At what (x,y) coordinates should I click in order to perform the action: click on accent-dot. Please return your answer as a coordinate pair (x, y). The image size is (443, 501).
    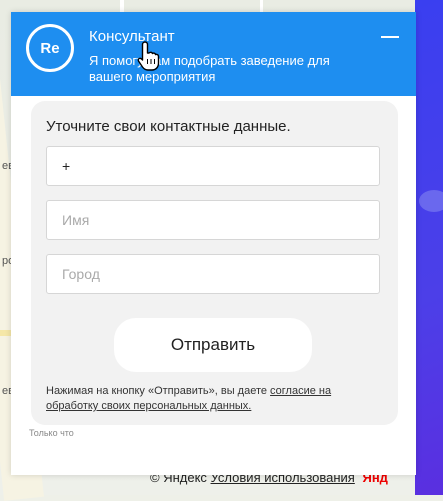
    Looking at the image, I should click on (431, 201).